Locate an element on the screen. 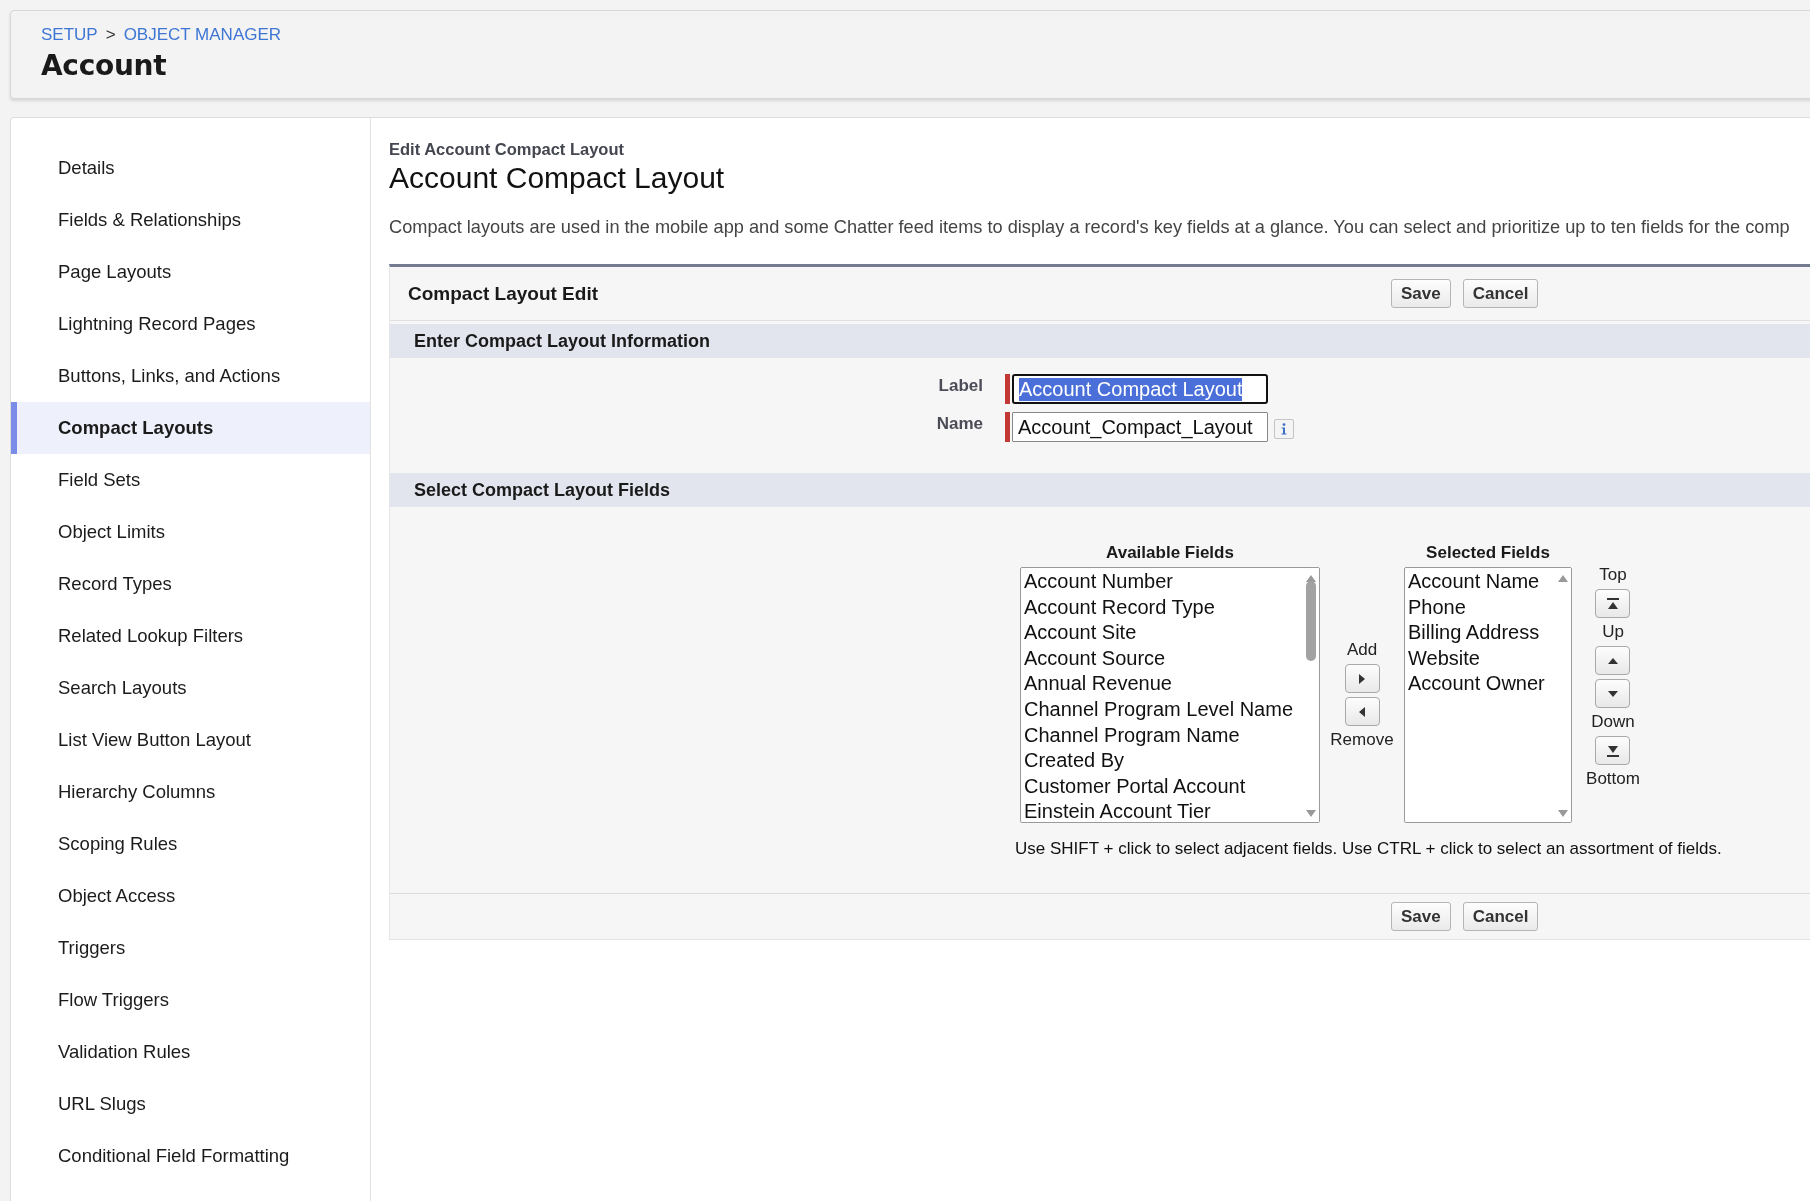 Image resolution: width=1810 pixels, height=1201 pixels. field-label: Name is located at coordinates (959, 424).